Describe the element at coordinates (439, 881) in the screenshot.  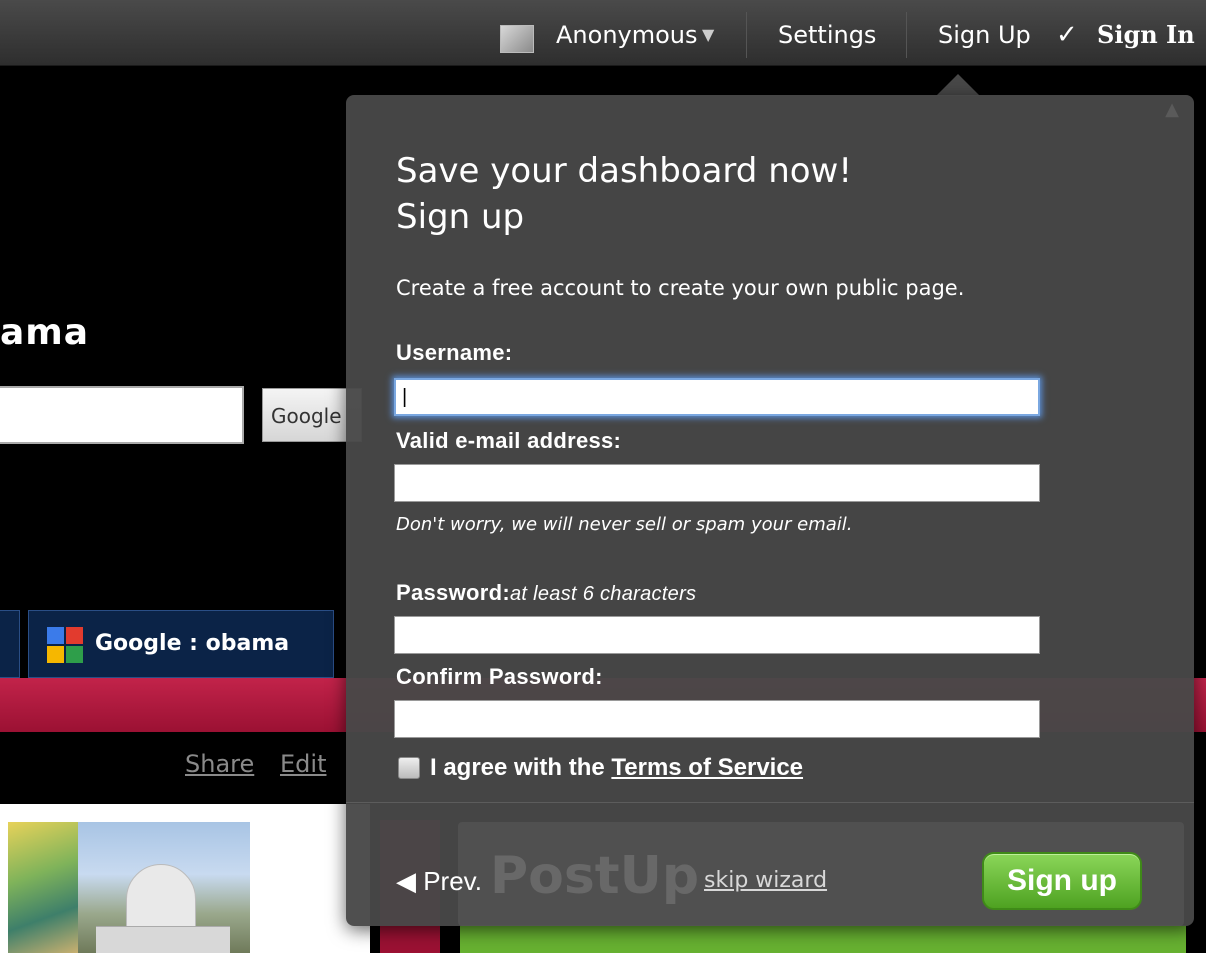
I see `prev-button: ◀ Prev.` at that location.